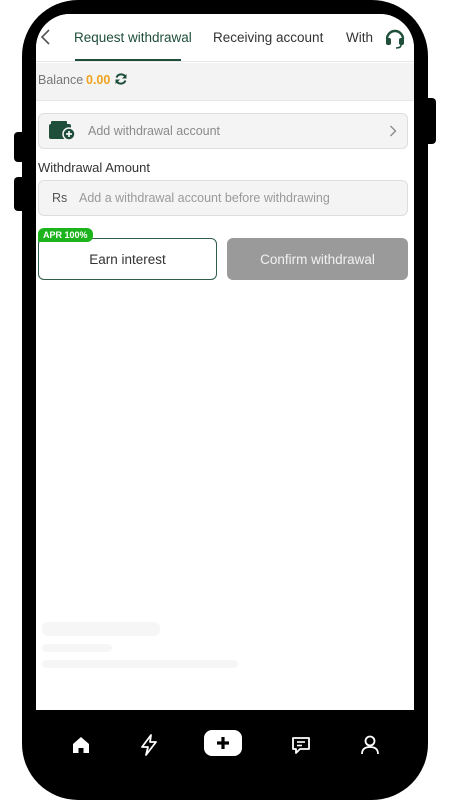 This screenshot has width=450, height=800. What do you see at coordinates (45, 37) in the screenshot?
I see `chevron-left-icon` at bounding box center [45, 37].